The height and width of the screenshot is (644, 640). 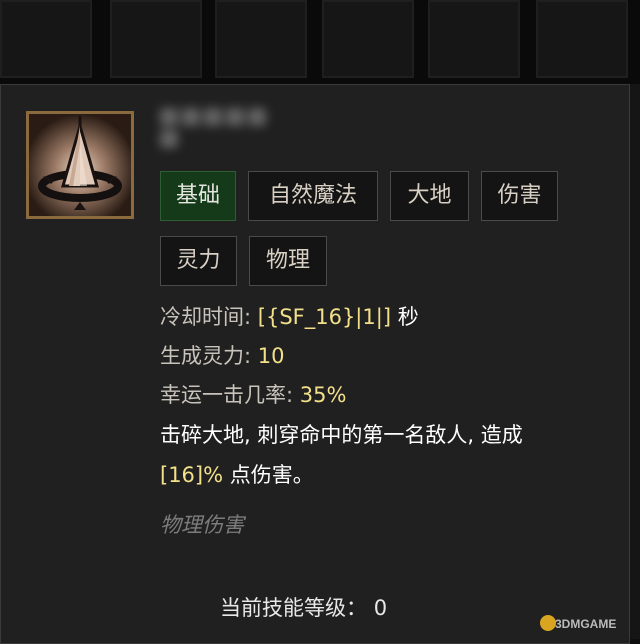 I want to click on cooldown-label: 冷却时间:, so click(x=206, y=317).